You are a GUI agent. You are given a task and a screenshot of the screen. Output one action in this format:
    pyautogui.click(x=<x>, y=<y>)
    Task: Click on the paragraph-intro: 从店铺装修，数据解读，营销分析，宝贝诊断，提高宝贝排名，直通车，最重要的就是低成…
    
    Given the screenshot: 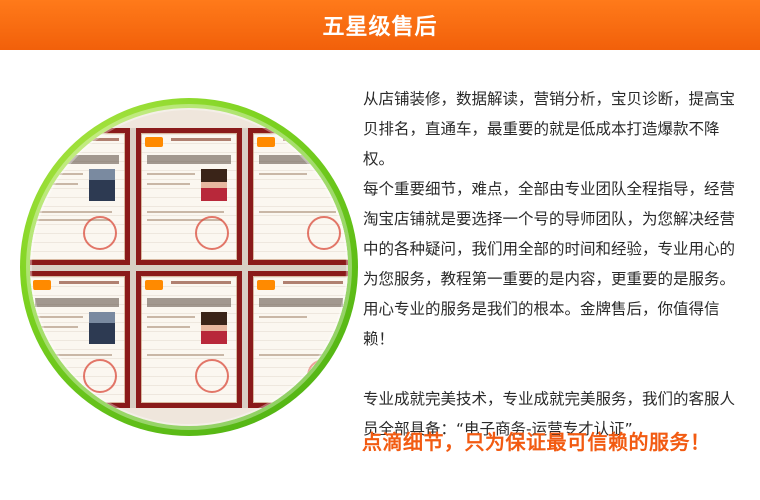 What is the action you would take?
    pyautogui.click(x=549, y=129)
    